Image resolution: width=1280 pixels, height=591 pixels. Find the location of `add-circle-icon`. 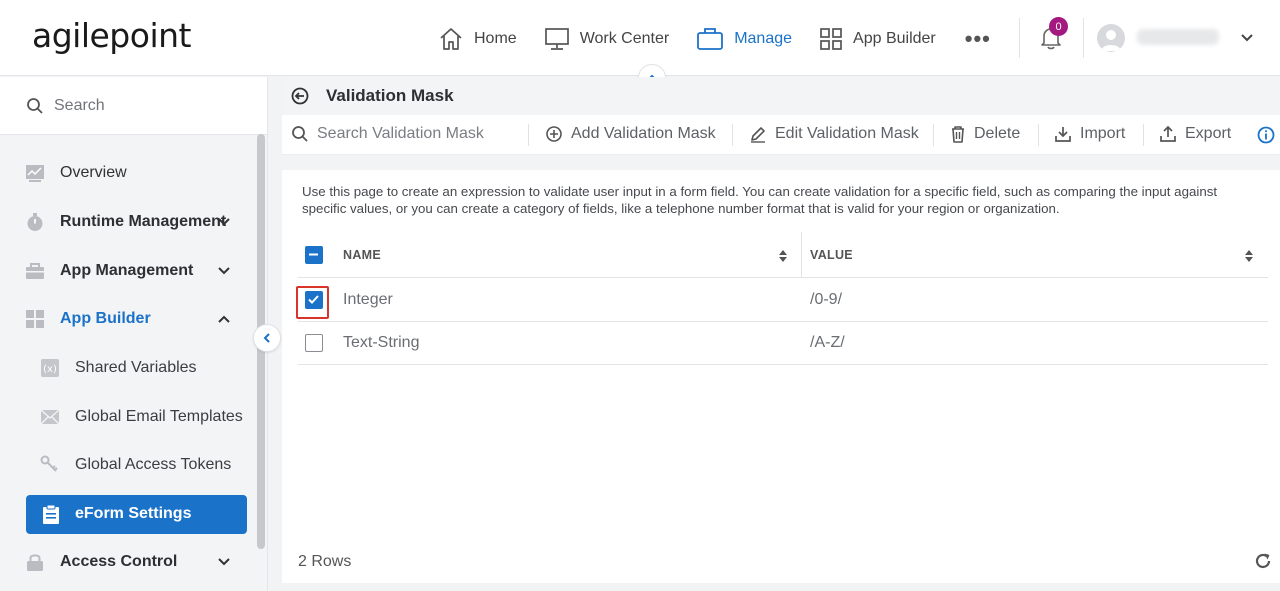

add-circle-icon is located at coordinates (554, 134).